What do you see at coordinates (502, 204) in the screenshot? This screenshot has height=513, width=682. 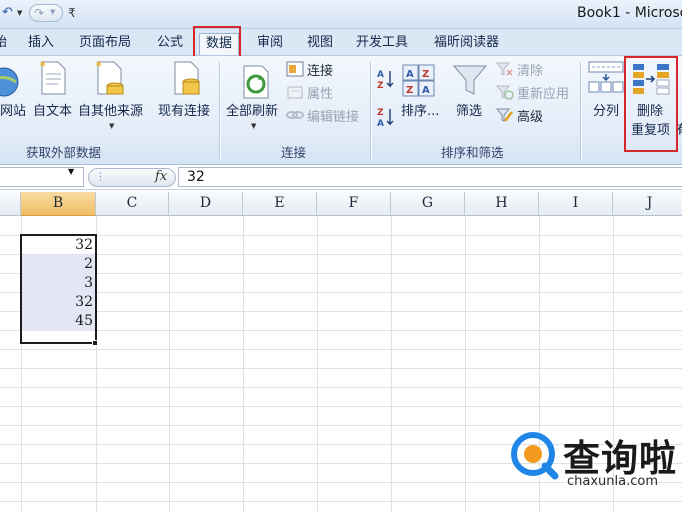 I see `column-header-h: H` at bounding box center [502, 204].